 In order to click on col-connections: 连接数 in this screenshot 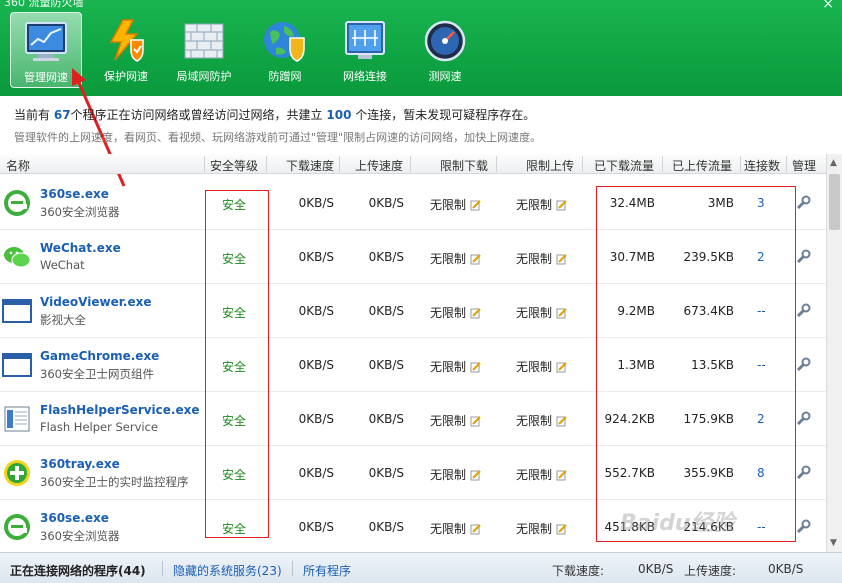, I will do `click(762, 165)`.